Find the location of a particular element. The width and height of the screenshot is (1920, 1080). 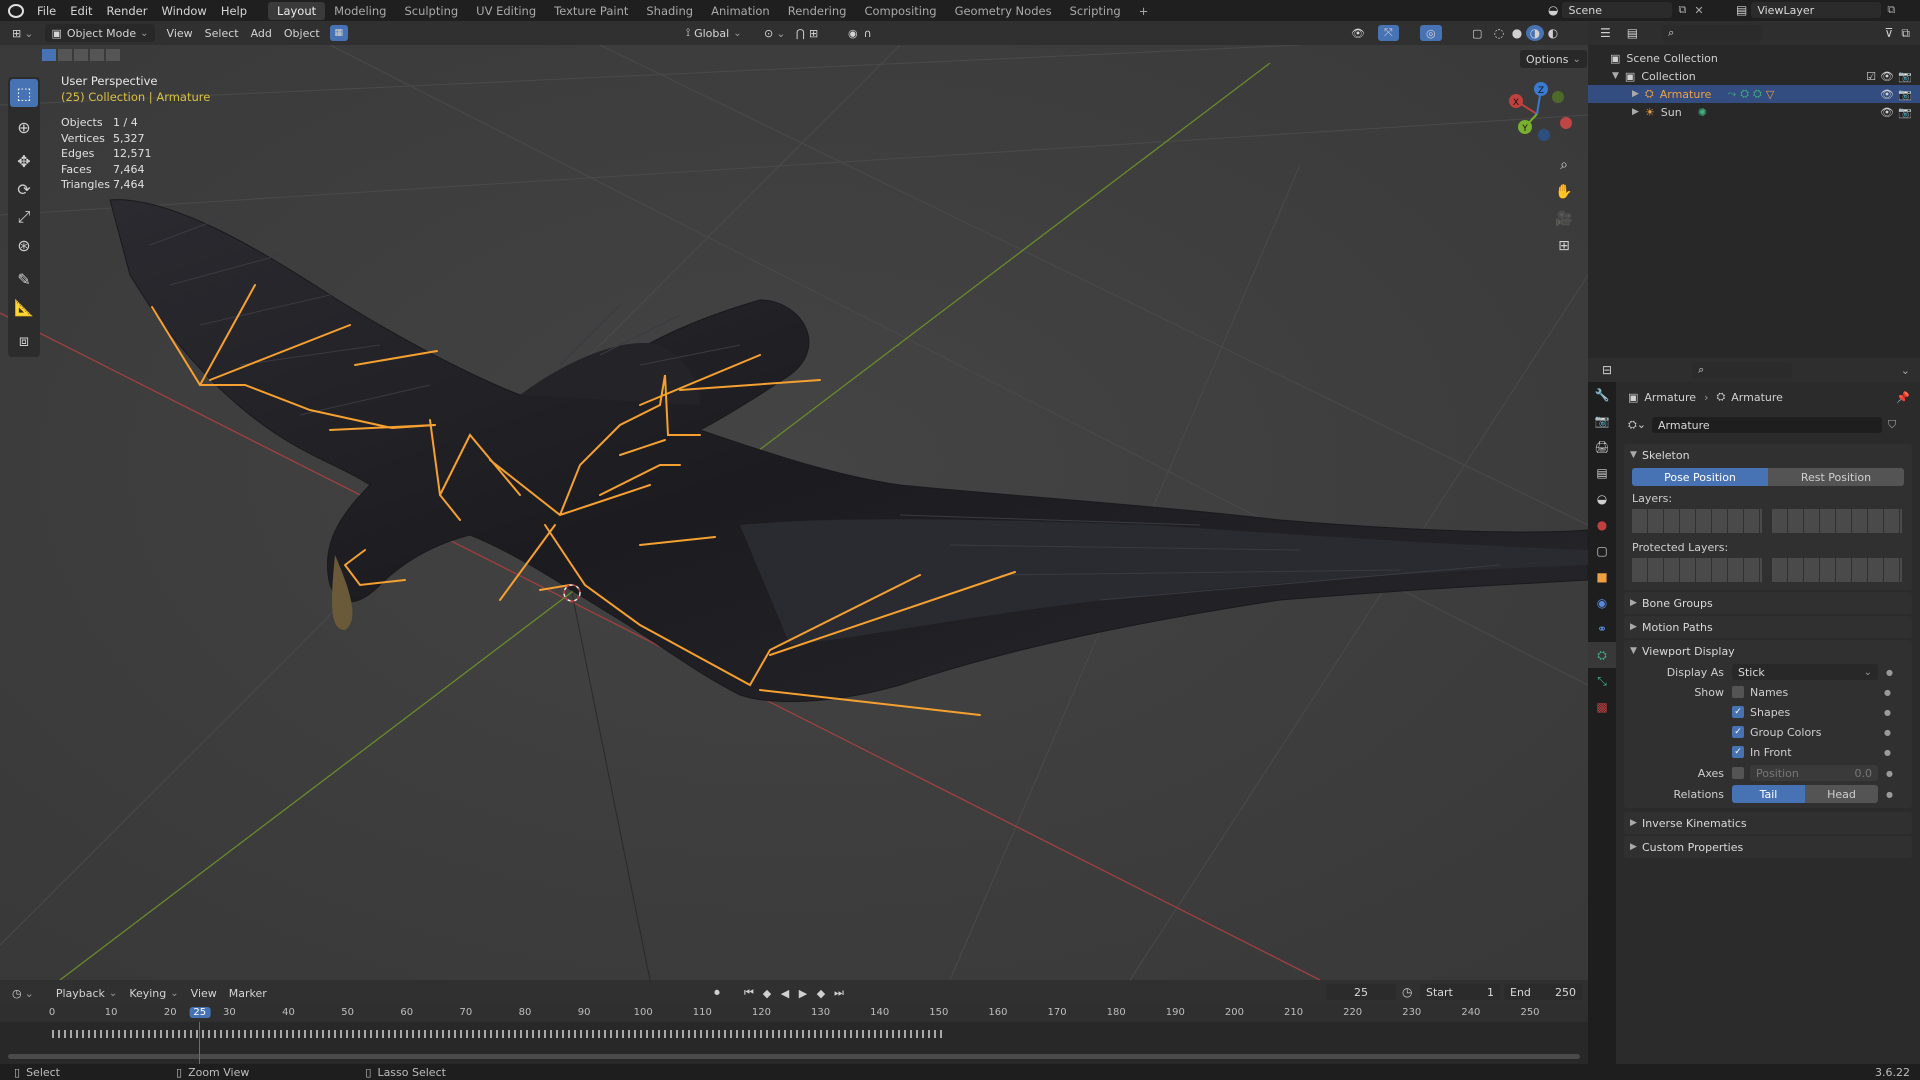

layers-grid is located at coordinates (1768, 523).